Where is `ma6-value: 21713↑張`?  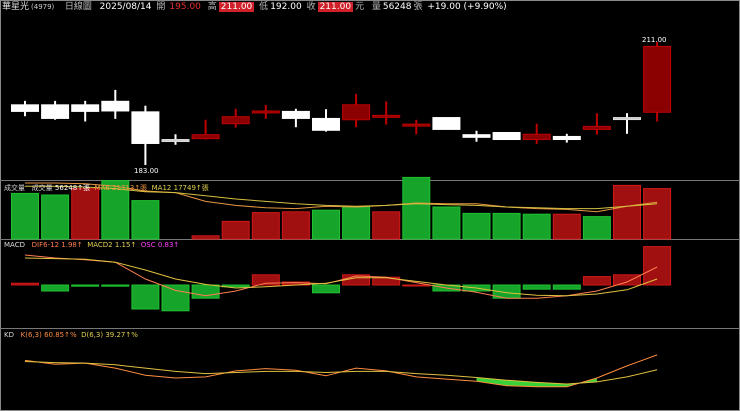 ma6-value: 21713↑張 is located at coordinates (130, 188).